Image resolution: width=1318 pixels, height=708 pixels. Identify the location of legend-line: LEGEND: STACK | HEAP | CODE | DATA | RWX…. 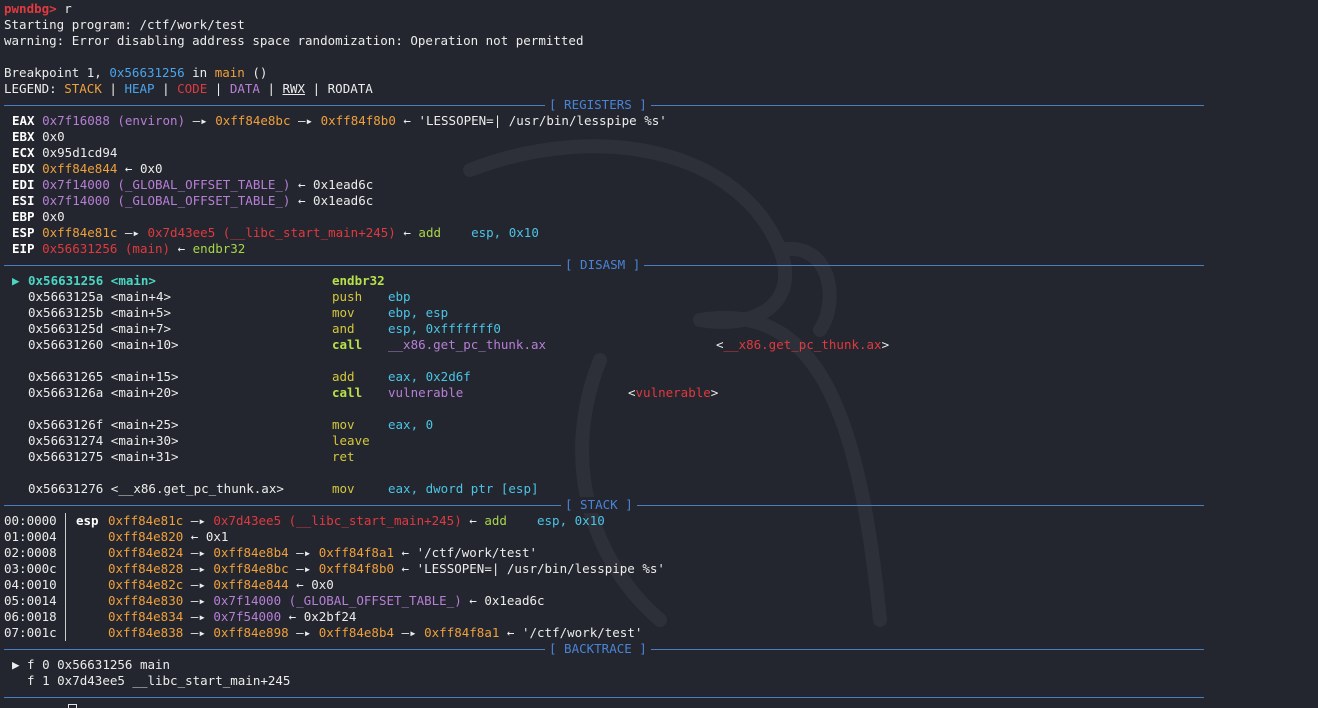
(188, 89).